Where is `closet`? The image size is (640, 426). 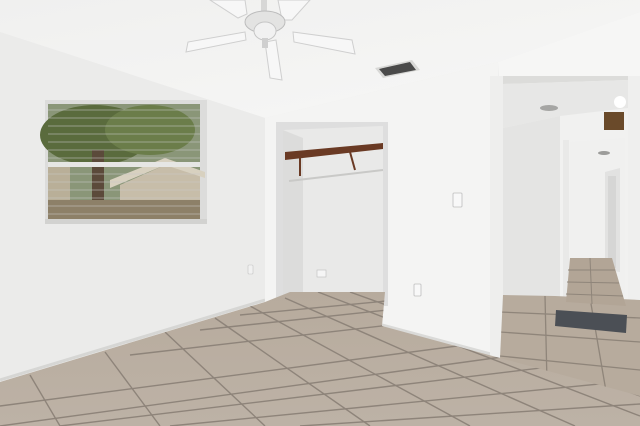
closet is located at coordinates (332, 214).